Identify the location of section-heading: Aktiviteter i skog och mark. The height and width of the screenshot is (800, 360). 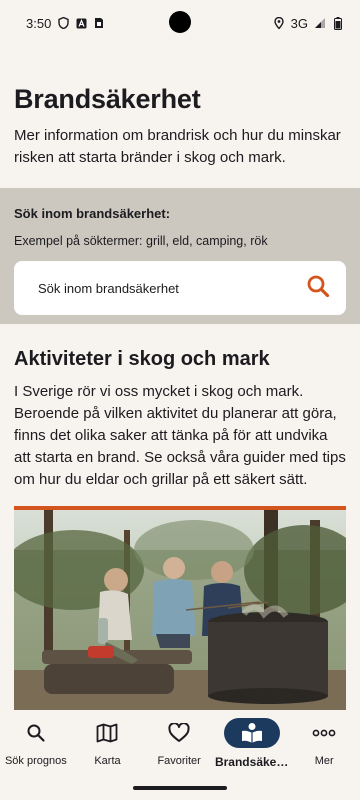
(142, 359).